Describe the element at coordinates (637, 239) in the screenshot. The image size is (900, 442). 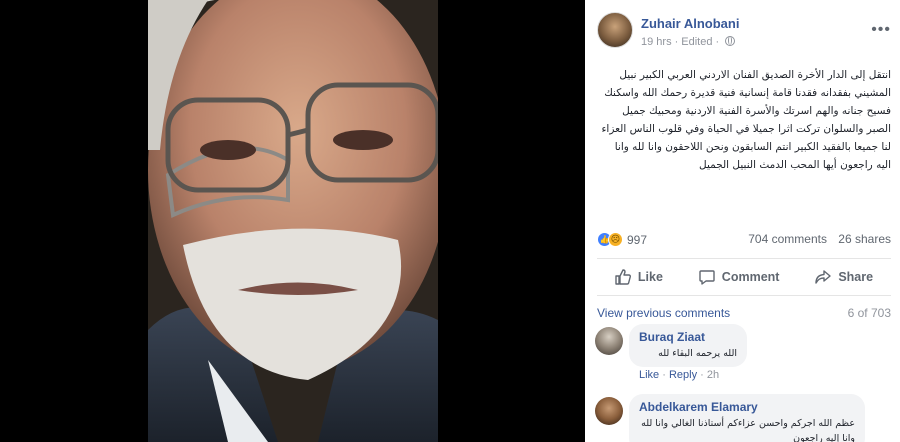
I see `reaction-count: 997` at that location.